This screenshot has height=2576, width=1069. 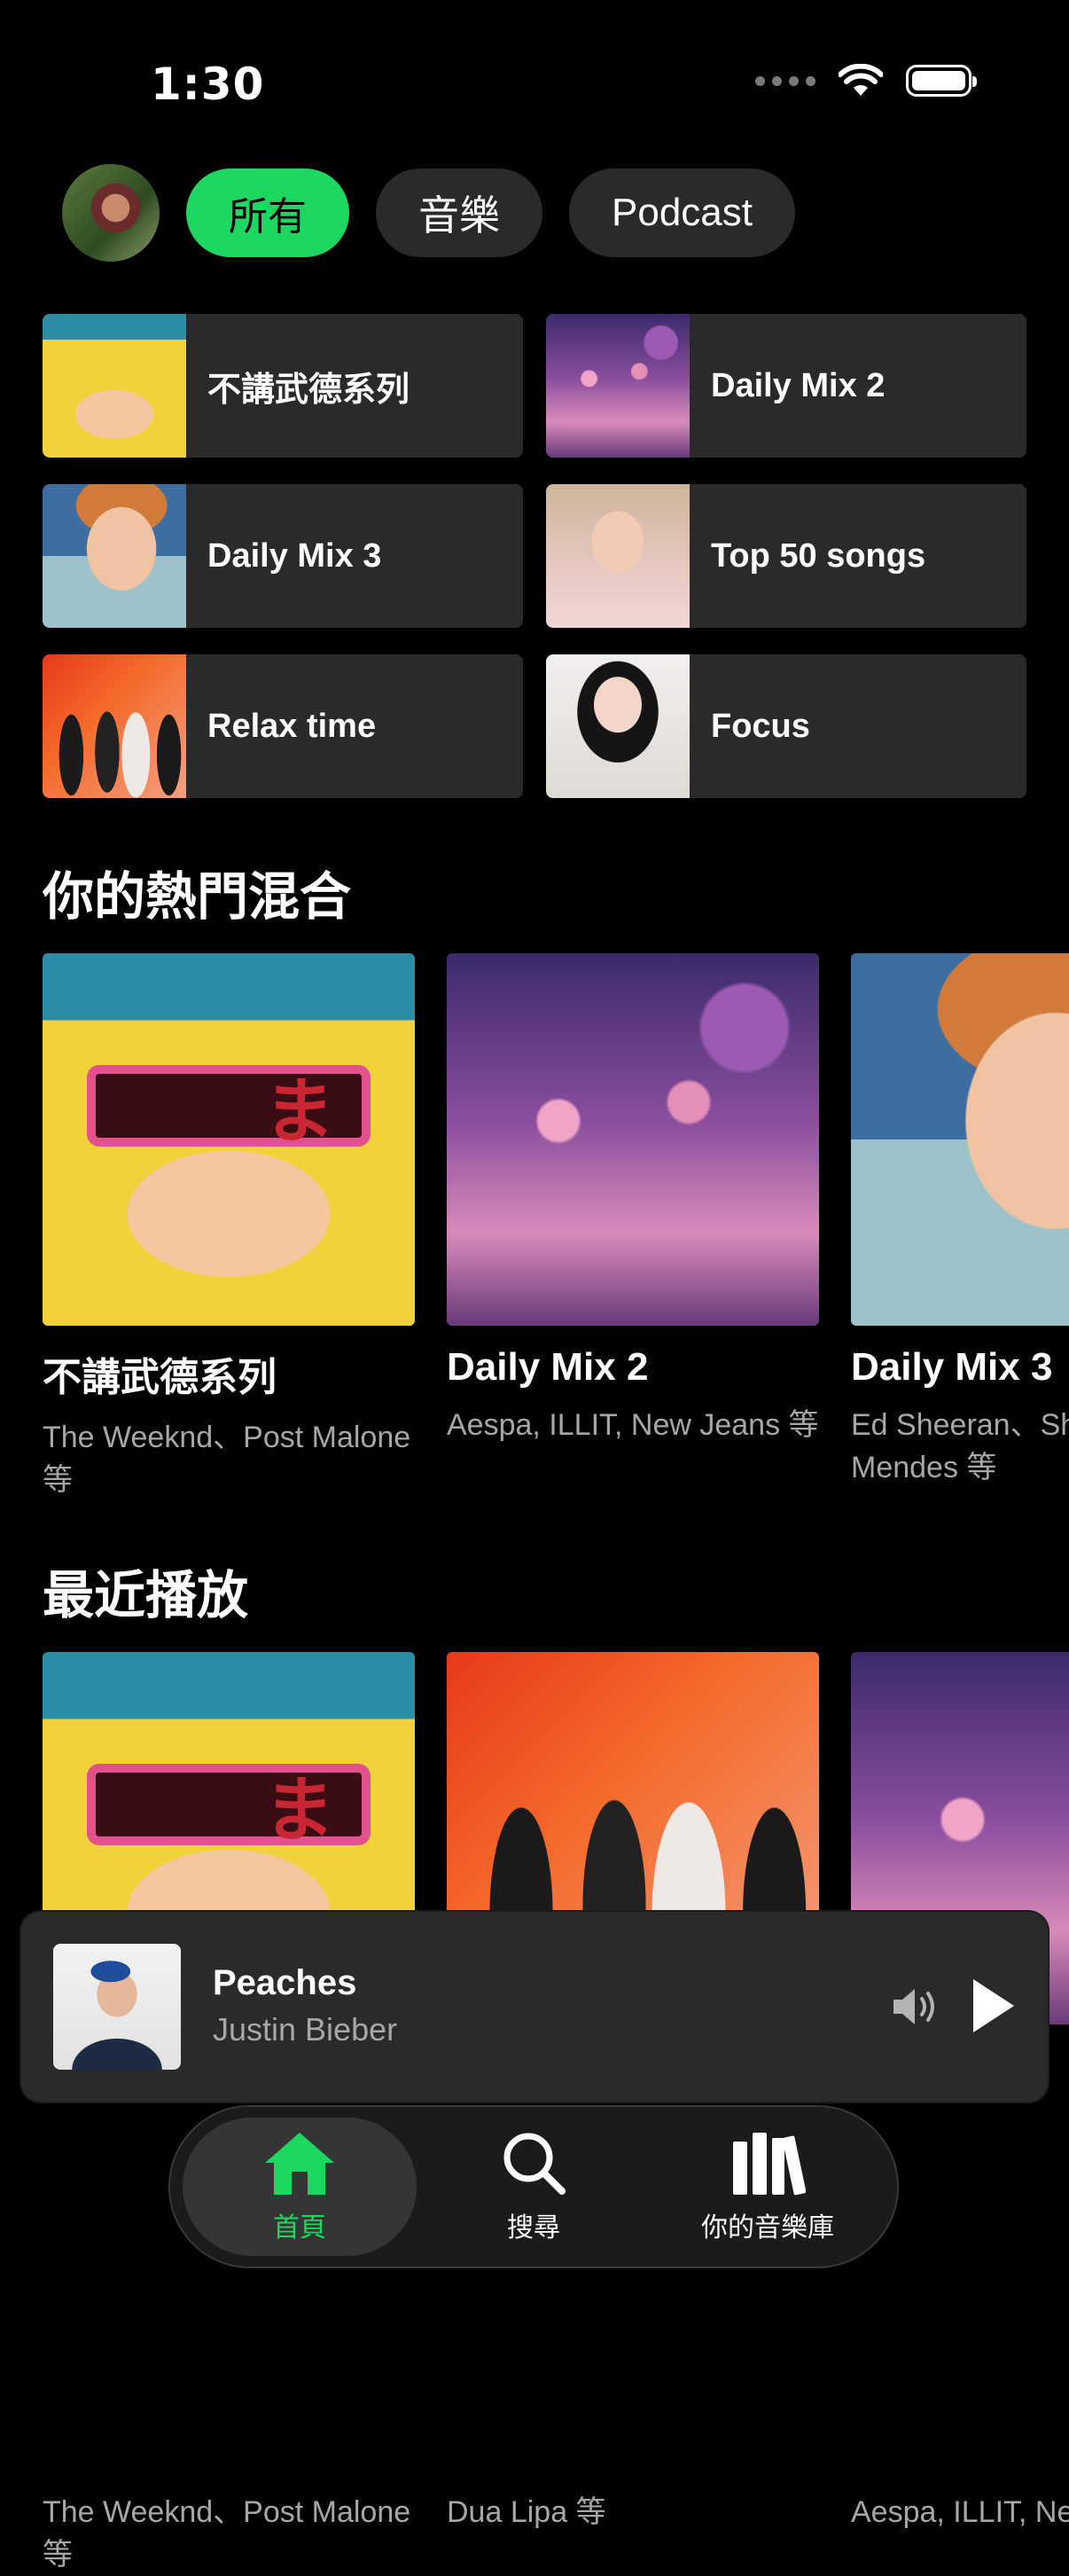 I want to click on wifi-icon, so click(x=861, y=80).